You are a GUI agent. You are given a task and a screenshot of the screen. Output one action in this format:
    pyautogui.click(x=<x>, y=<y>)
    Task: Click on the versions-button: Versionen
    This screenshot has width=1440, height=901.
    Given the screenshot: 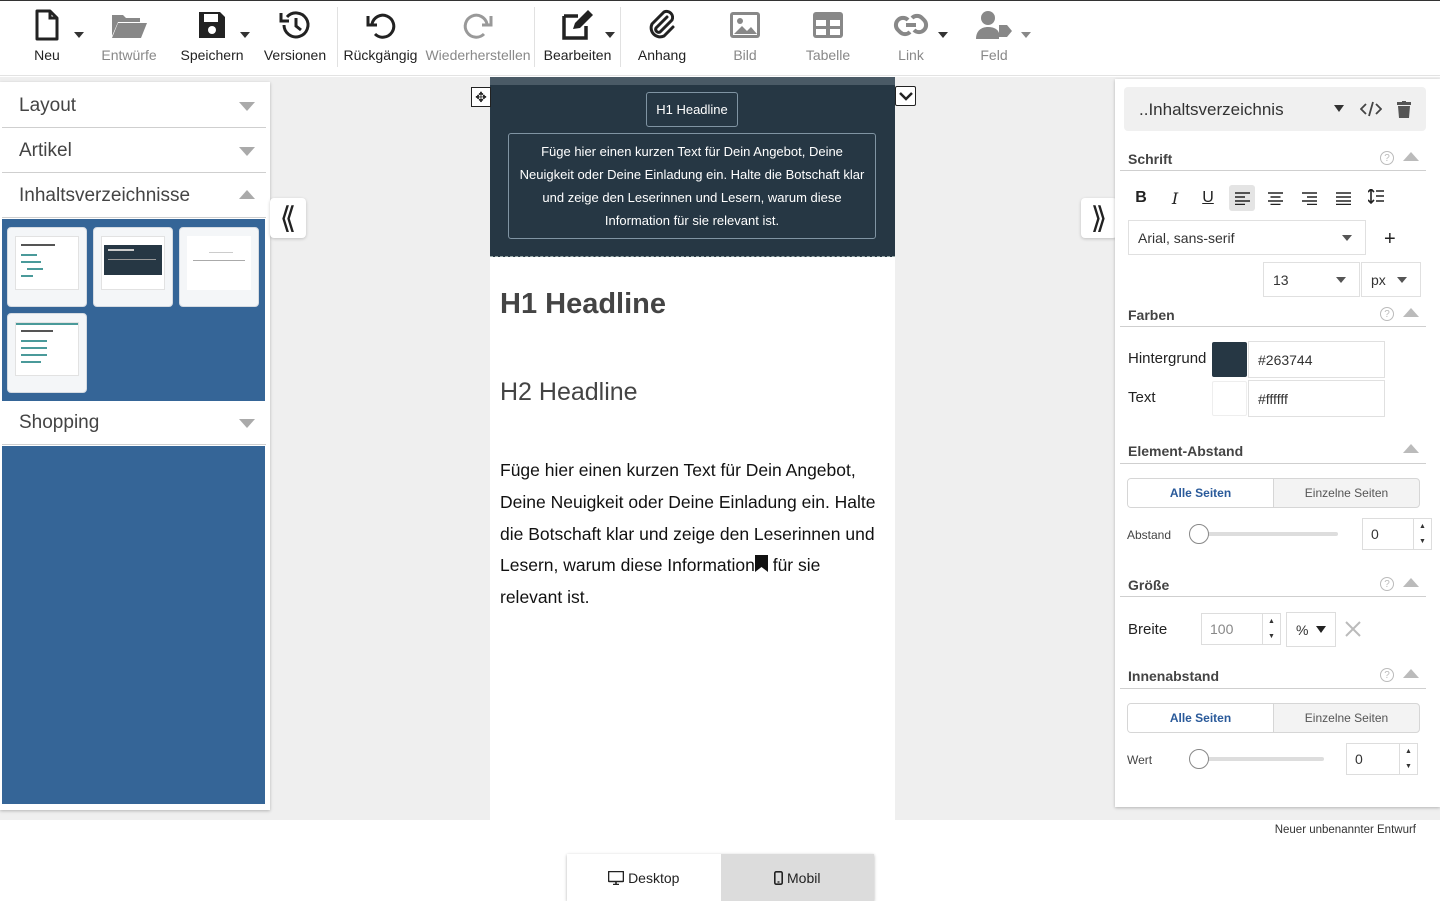 What is the action you would take?
    pyautogui.click(x=295, y=38)
    